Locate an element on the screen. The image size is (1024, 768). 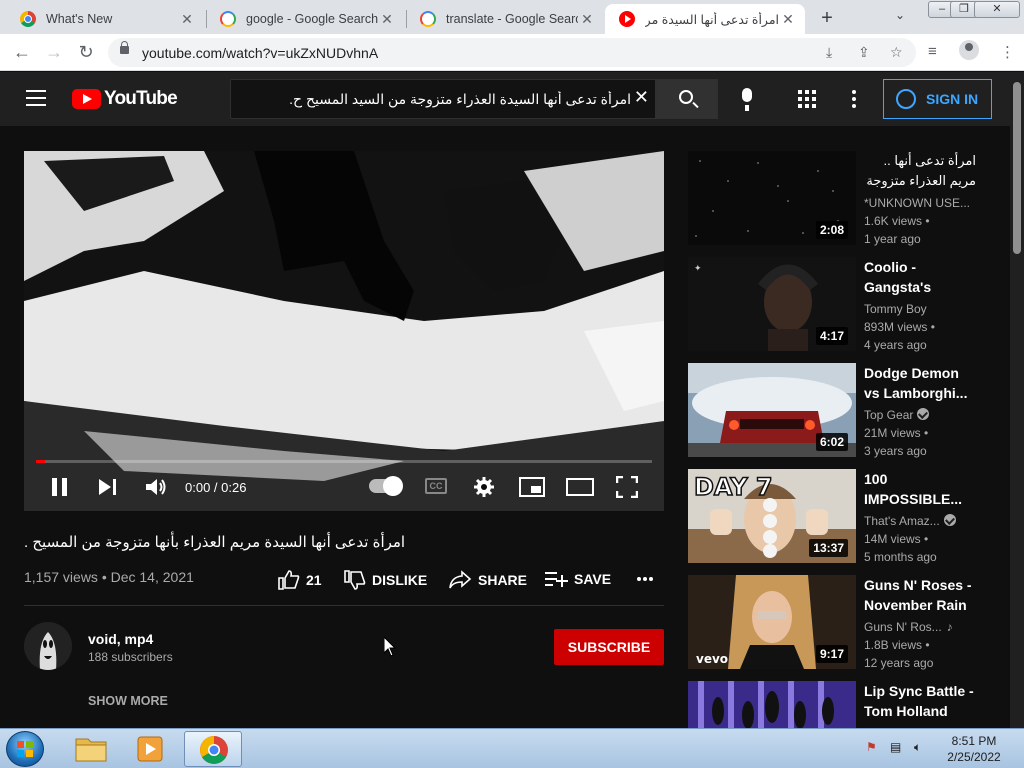
video-title: Coolio - Gangsta's is located at coordinates (920, 277).